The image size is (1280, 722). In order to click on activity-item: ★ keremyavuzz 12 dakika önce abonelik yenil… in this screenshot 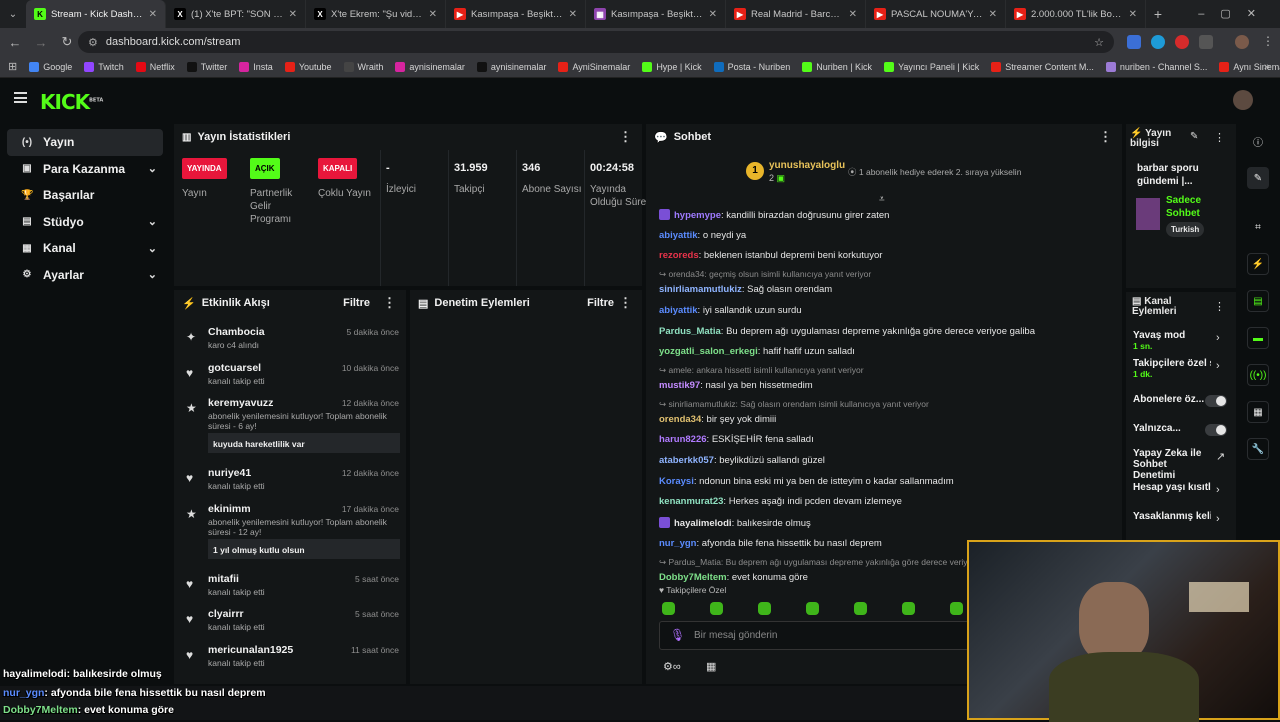, I will do `click(292, 425)`.